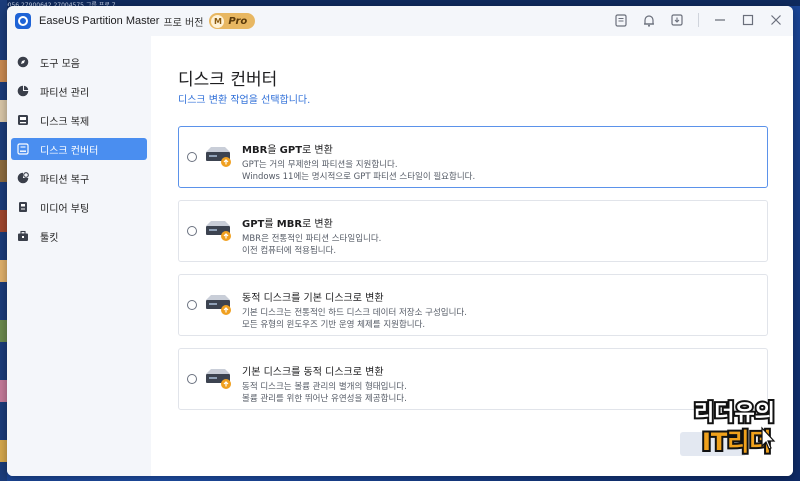 The image size is (800, 481). What do you see at coordinates (736, 442) in the screenshot?
I see `watermark-line2: IT리더` at bounding box center [736, 442].